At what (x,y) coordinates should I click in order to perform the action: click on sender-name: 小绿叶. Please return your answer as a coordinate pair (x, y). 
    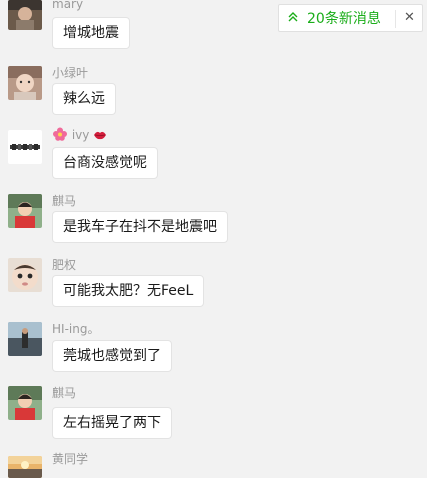
    Looking at the image, I should click on (70, 73).